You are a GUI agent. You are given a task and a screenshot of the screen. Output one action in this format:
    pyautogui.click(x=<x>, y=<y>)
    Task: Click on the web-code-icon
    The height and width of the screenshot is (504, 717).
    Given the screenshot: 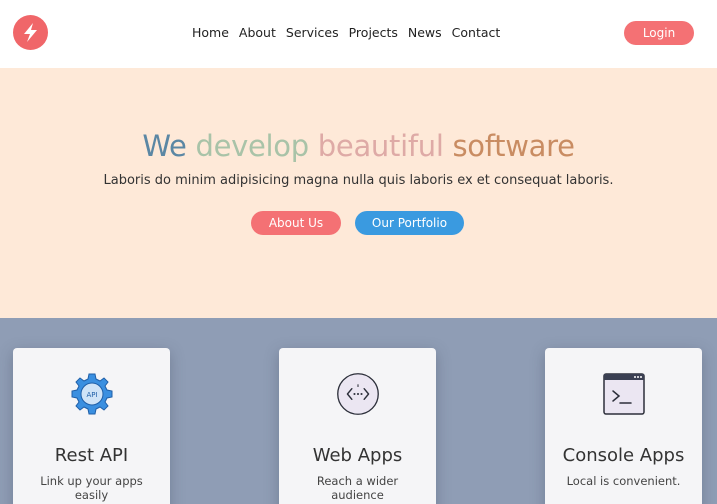 What is the action you would take?
    pyautogui.click(x=358, y=394)
    